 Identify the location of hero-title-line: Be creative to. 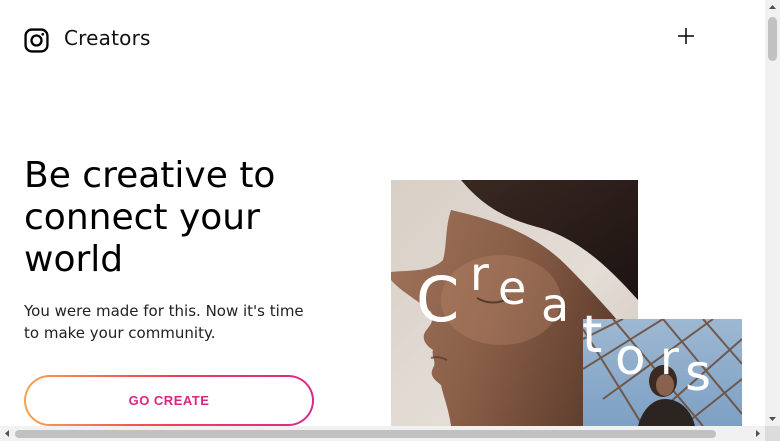
(150, 175).